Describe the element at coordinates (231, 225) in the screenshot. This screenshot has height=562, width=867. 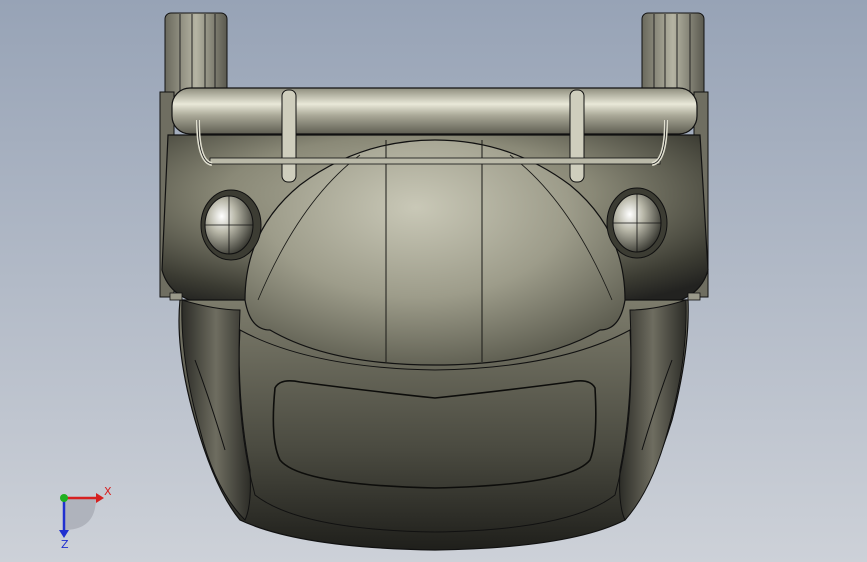
I see `left-headlight` at that location.